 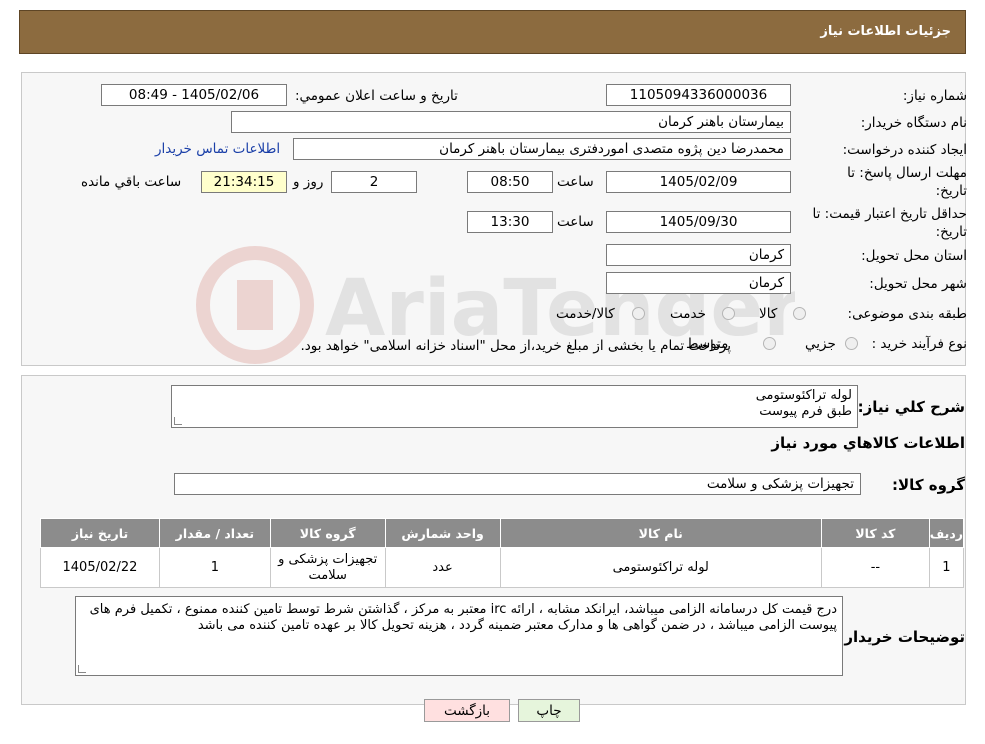 What do you see at coordinates (214, 533) in the screenshot?
I see `col-qty-header: تعداد / مقدار` at bounding box center [214, 533].